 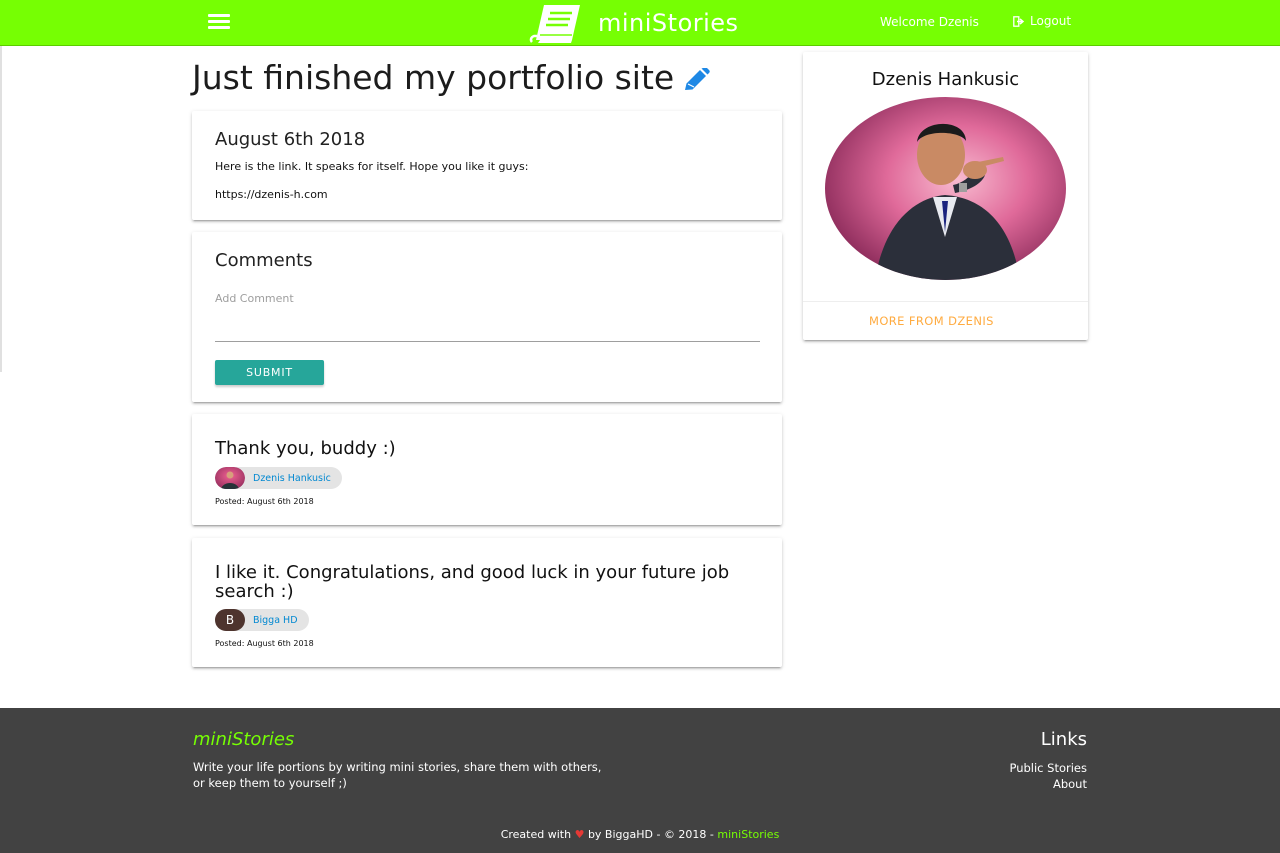 I want to click on side-edge, so click(x=1, y=209).